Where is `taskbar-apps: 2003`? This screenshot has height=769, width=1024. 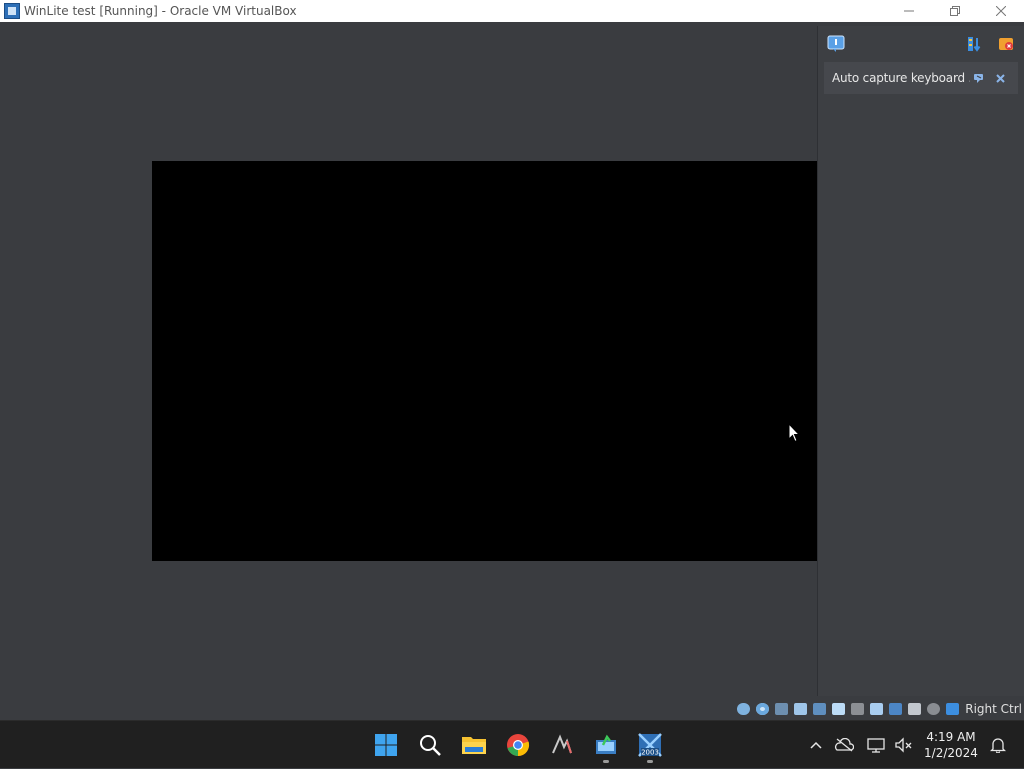
taskbar-apps: 2003 is located at coordinates (518, 745).